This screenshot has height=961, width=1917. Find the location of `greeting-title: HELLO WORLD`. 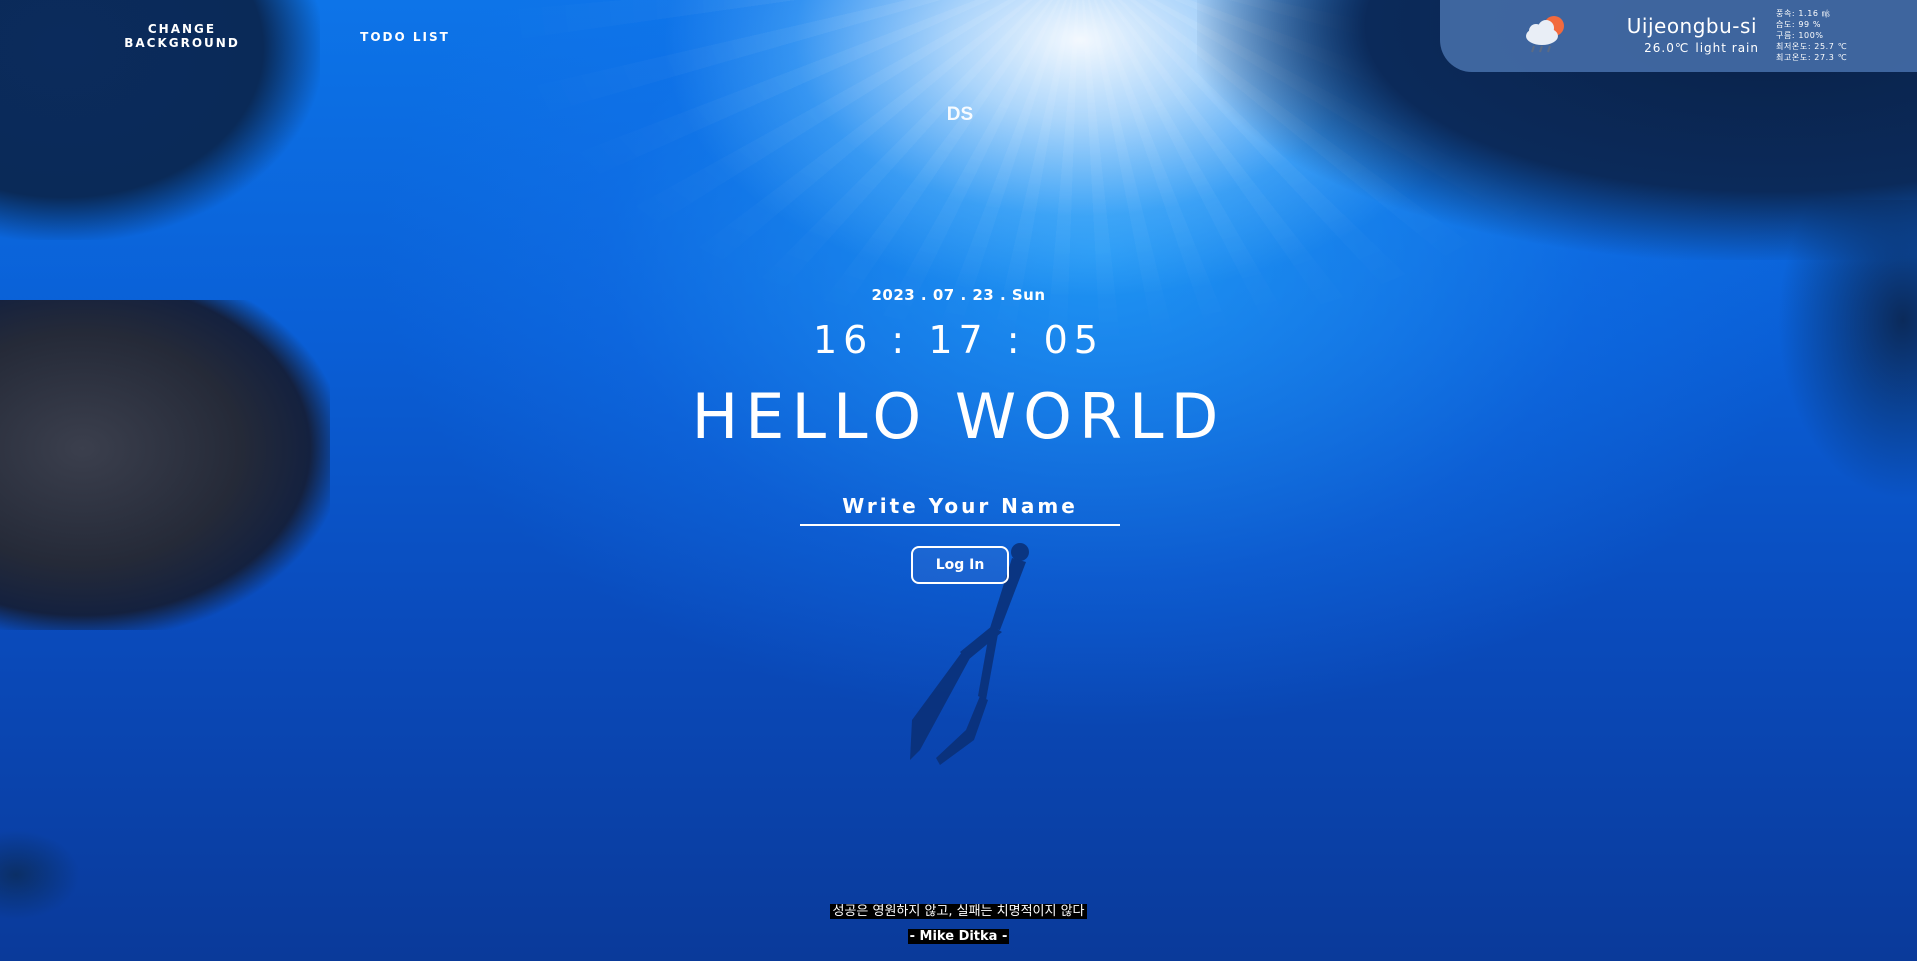

greeting-title: HELLO WORLD is located at coordinates (958, 416).